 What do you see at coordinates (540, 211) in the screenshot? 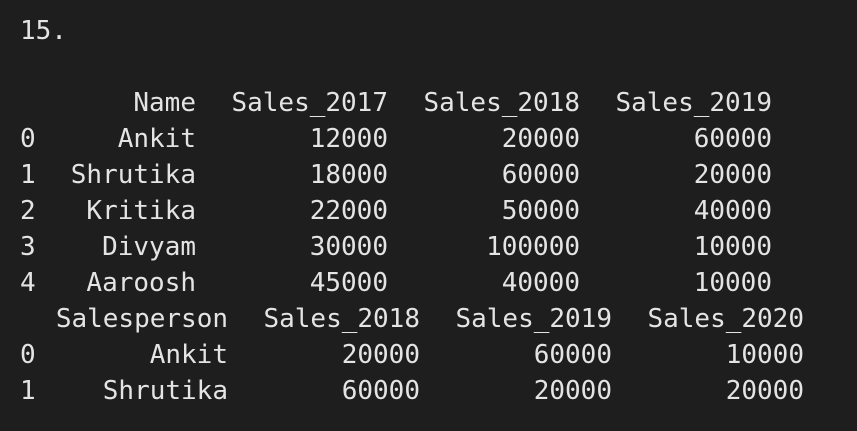
I see `cell-value: 50000` at bounding box center [540, 211].